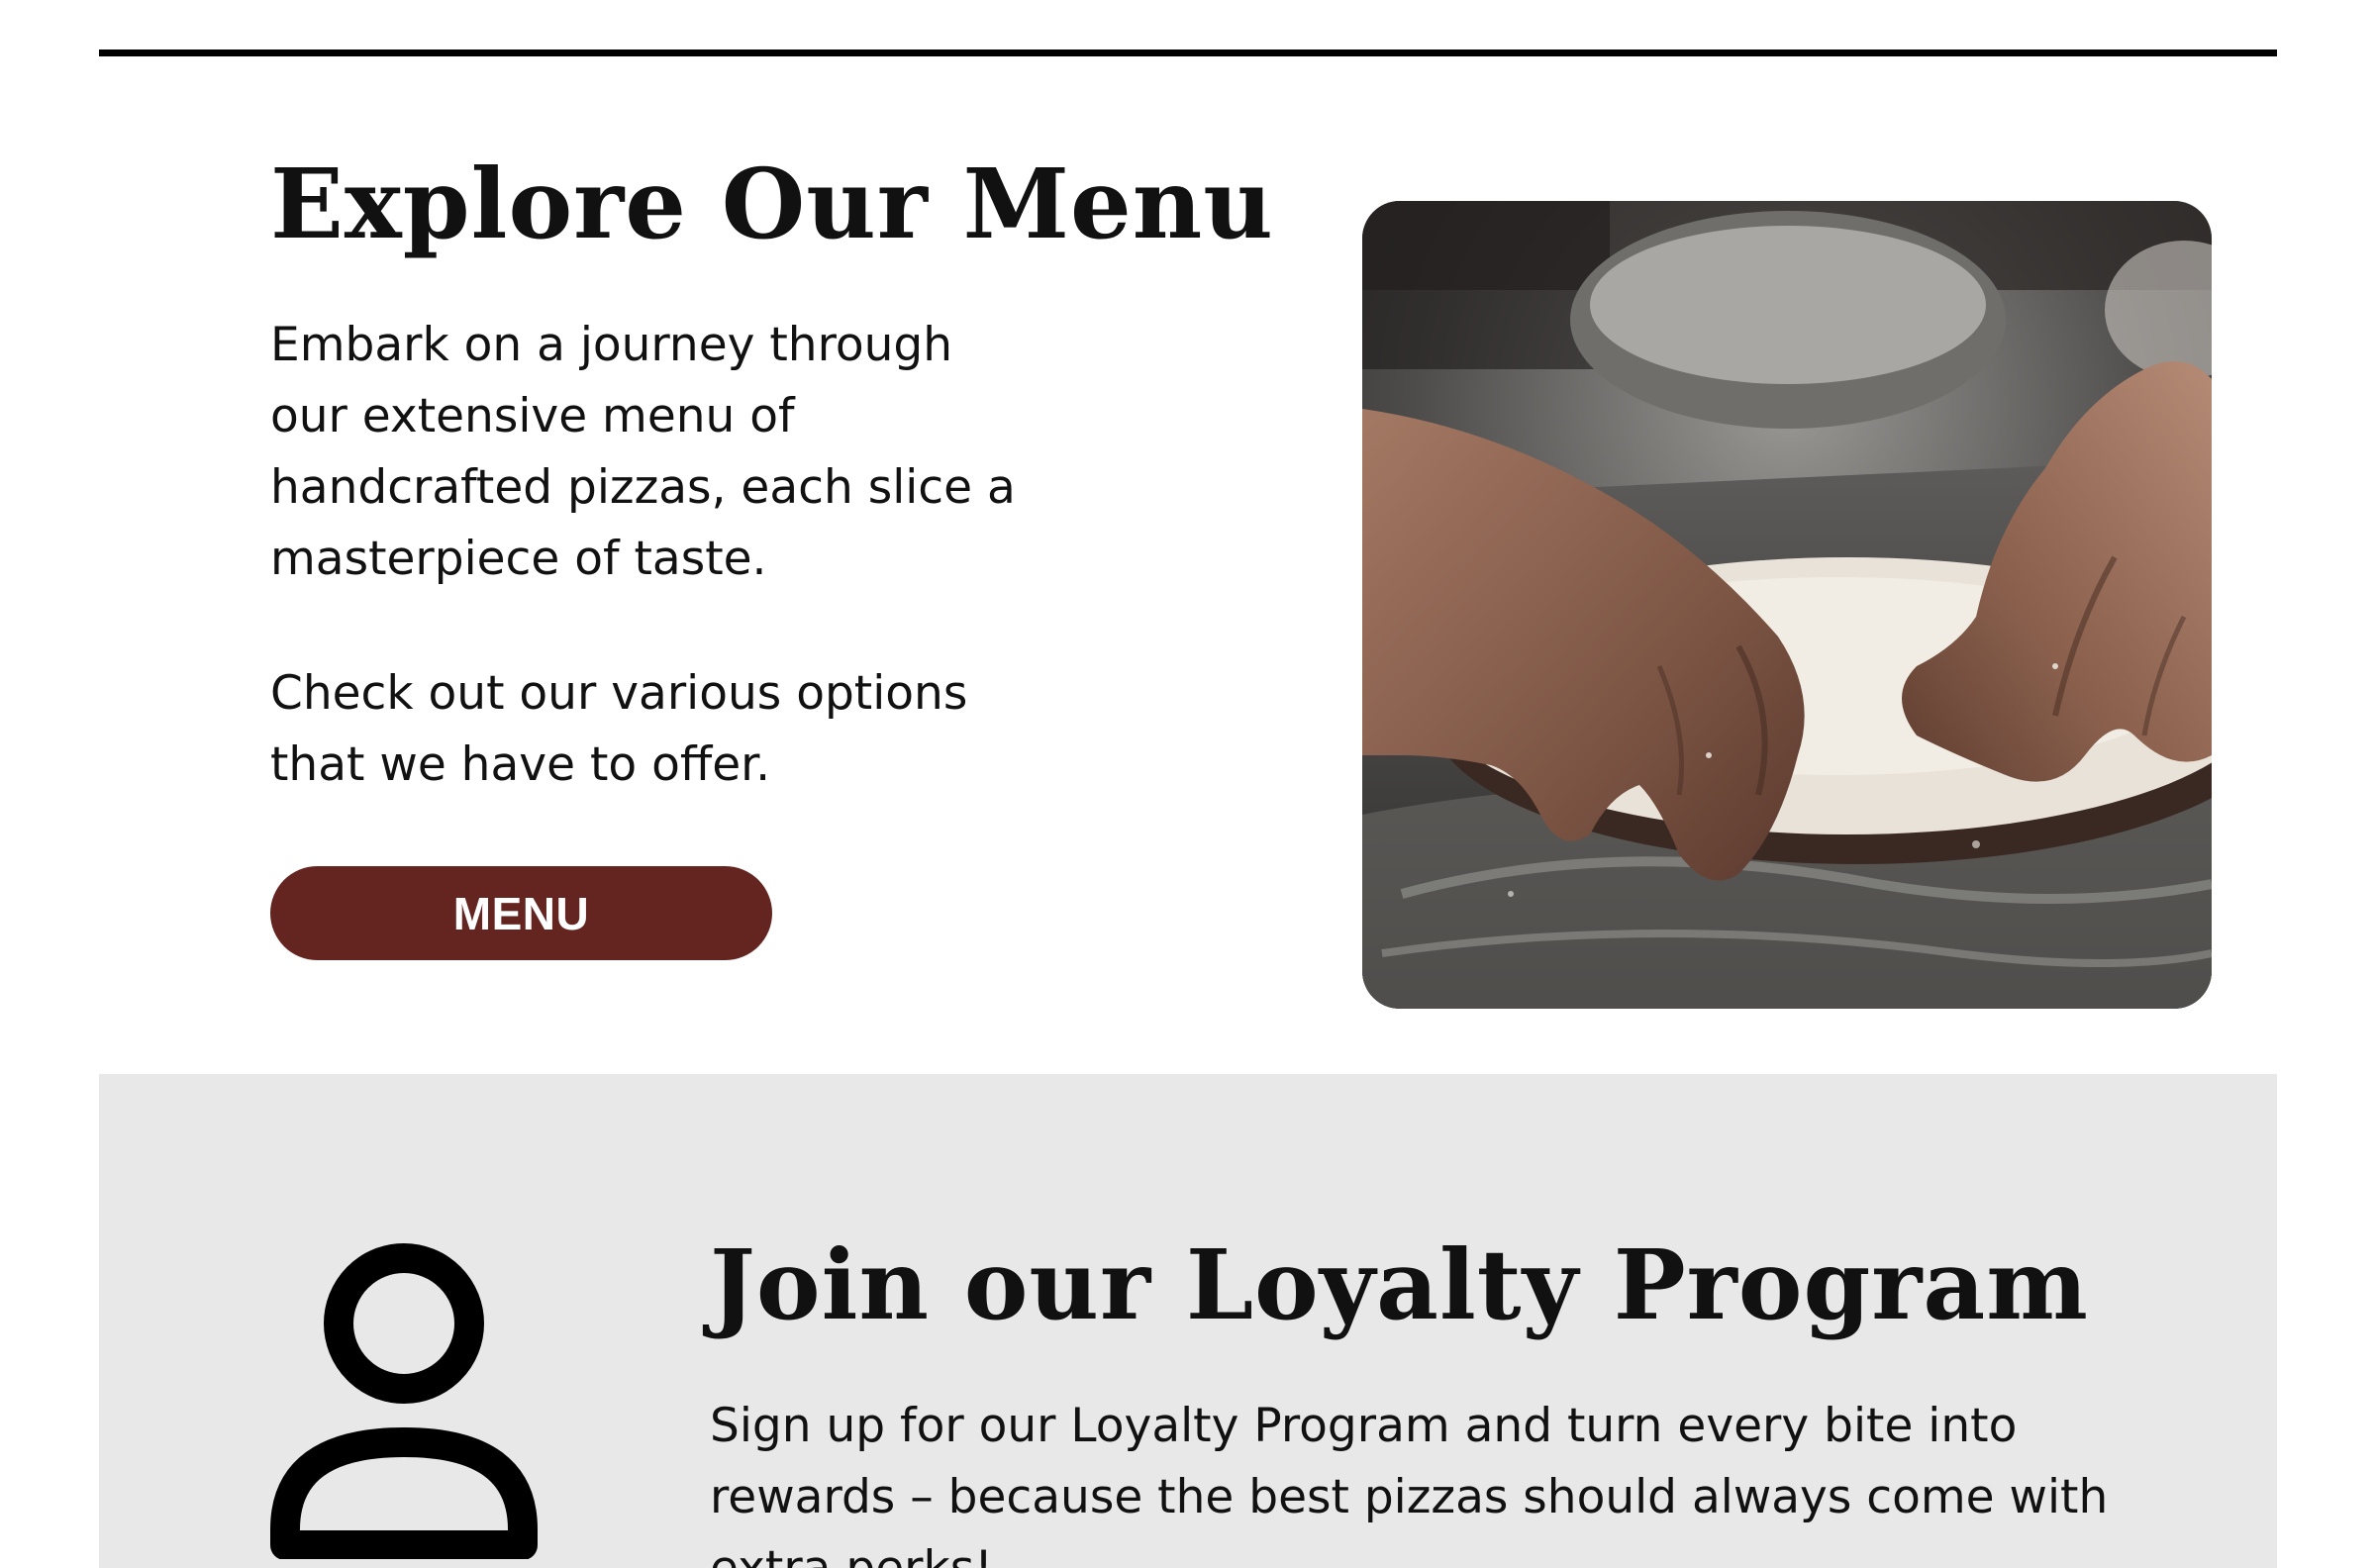  What do you see at coordinates (521, 913) in the screenshot?
I see `menu-button: MENU` at bounding box center [521, 913].